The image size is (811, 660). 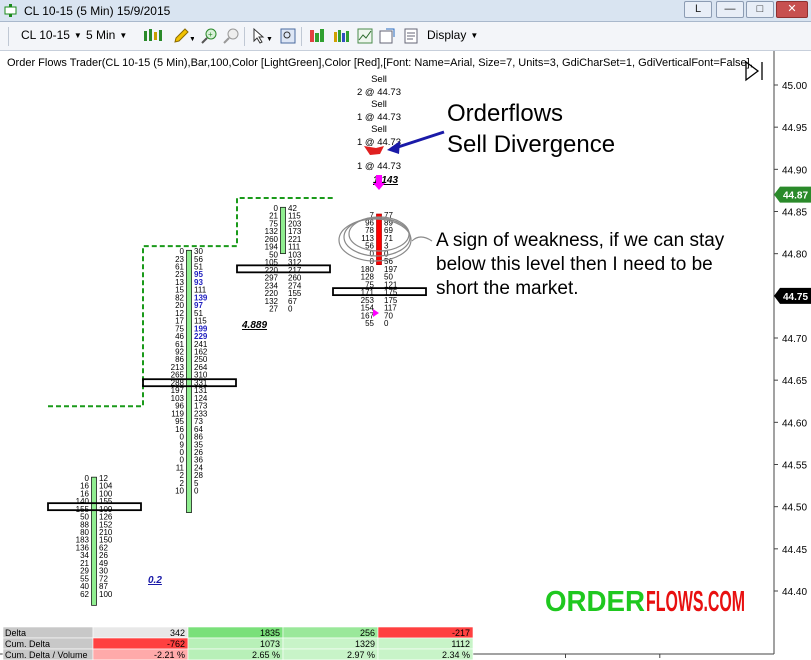 I want to click on annotation-note: short the market., so click(x=507, y=288).